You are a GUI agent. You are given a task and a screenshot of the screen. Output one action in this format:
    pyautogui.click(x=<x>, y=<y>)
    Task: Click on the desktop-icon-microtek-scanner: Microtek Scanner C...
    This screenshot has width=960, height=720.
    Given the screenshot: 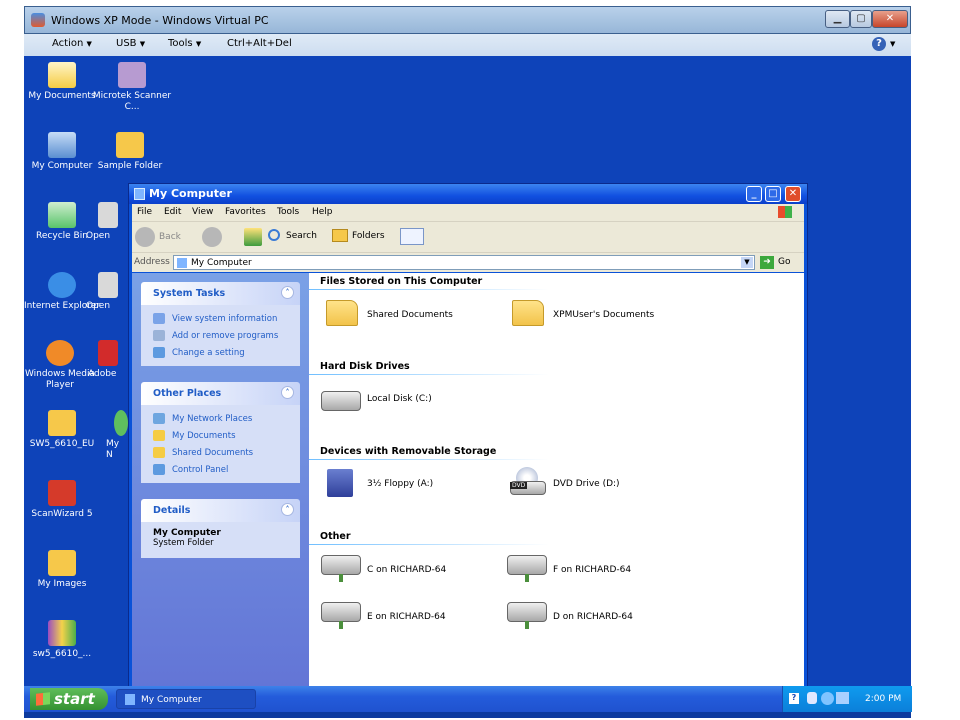 What is the action you would take?
    pyautogui.click(x=132, y=87)
    